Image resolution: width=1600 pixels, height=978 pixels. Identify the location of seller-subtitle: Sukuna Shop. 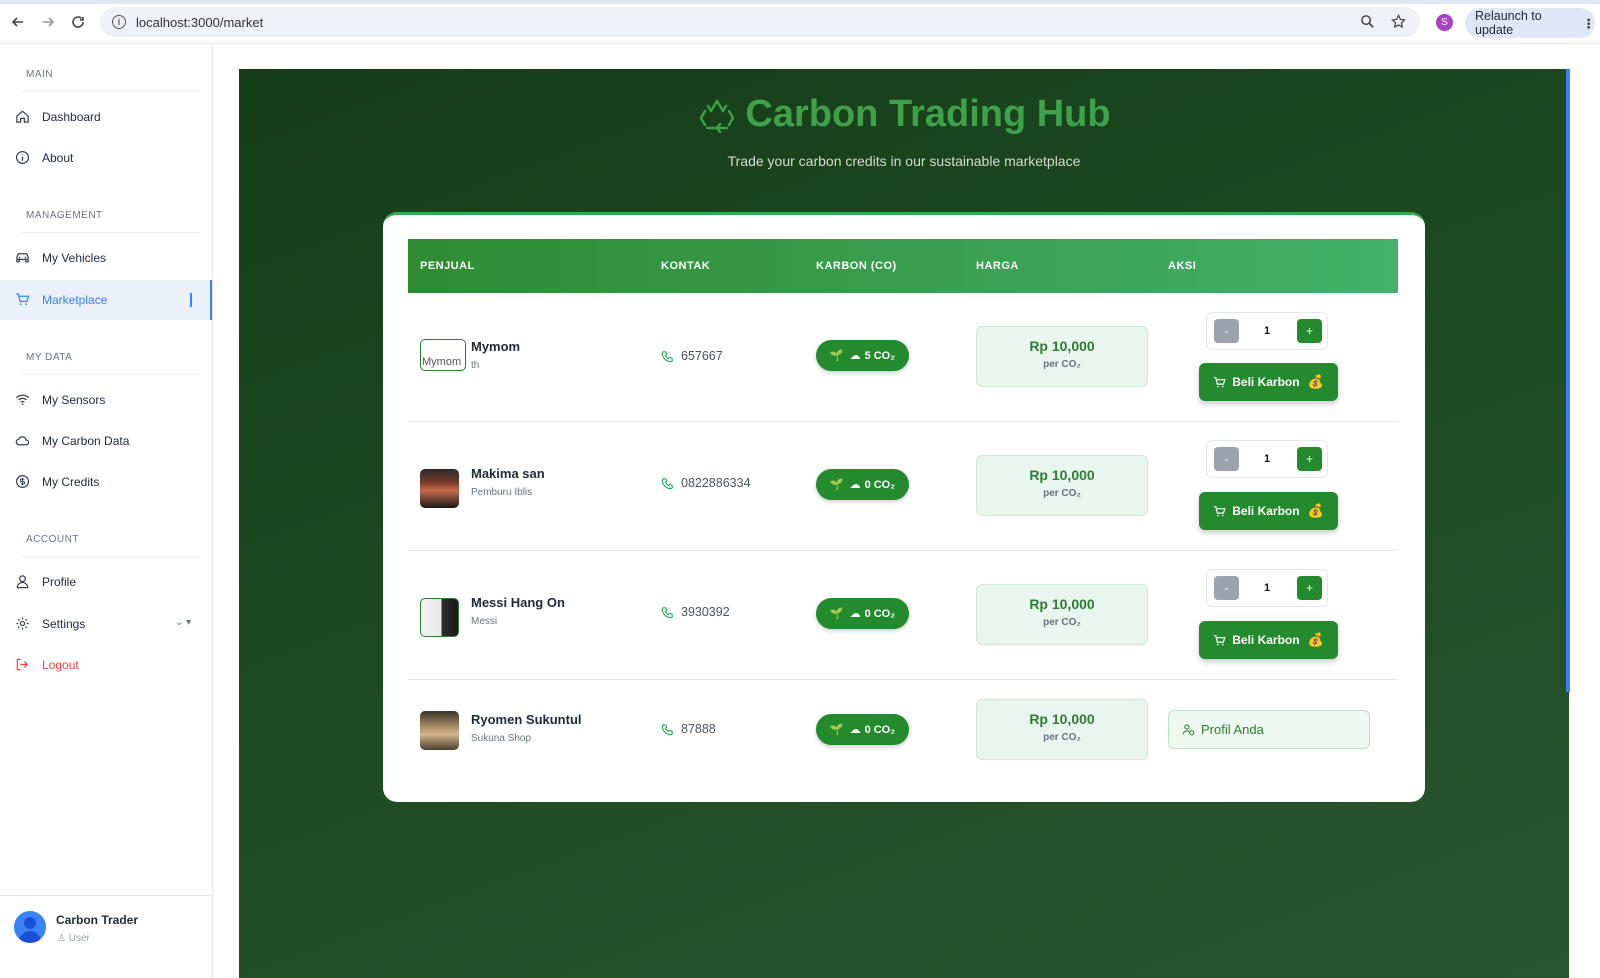
(501, 738).